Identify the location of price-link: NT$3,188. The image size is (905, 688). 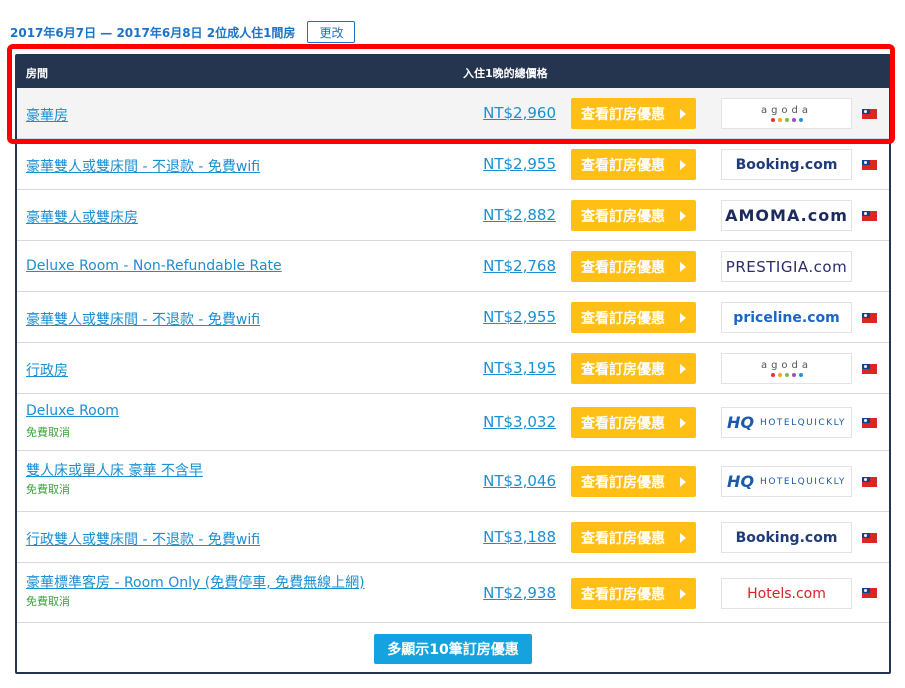
(519, 537).